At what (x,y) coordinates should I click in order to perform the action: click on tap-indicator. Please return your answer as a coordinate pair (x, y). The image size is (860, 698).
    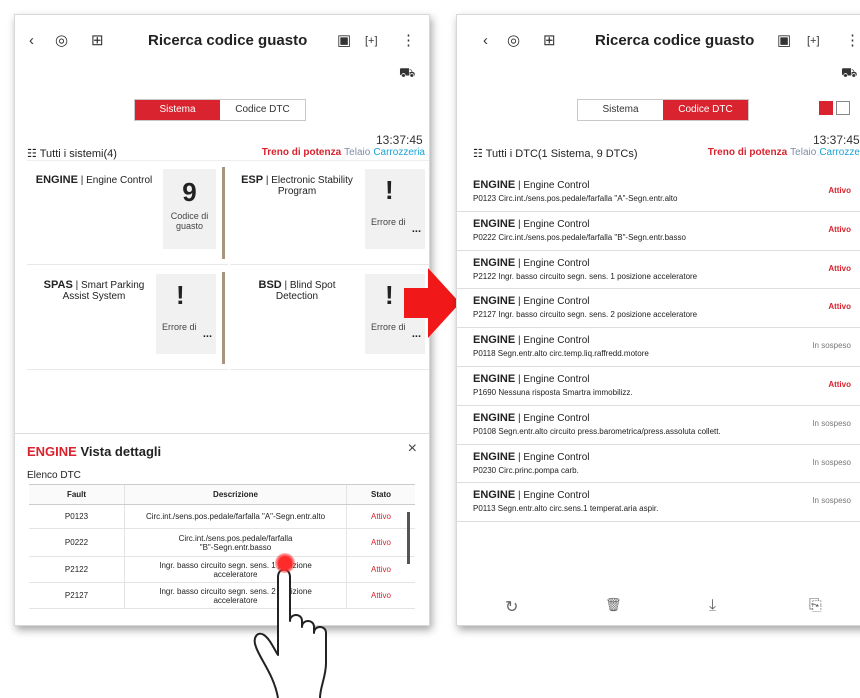
    Looking at the image, I should click on (285, 563).